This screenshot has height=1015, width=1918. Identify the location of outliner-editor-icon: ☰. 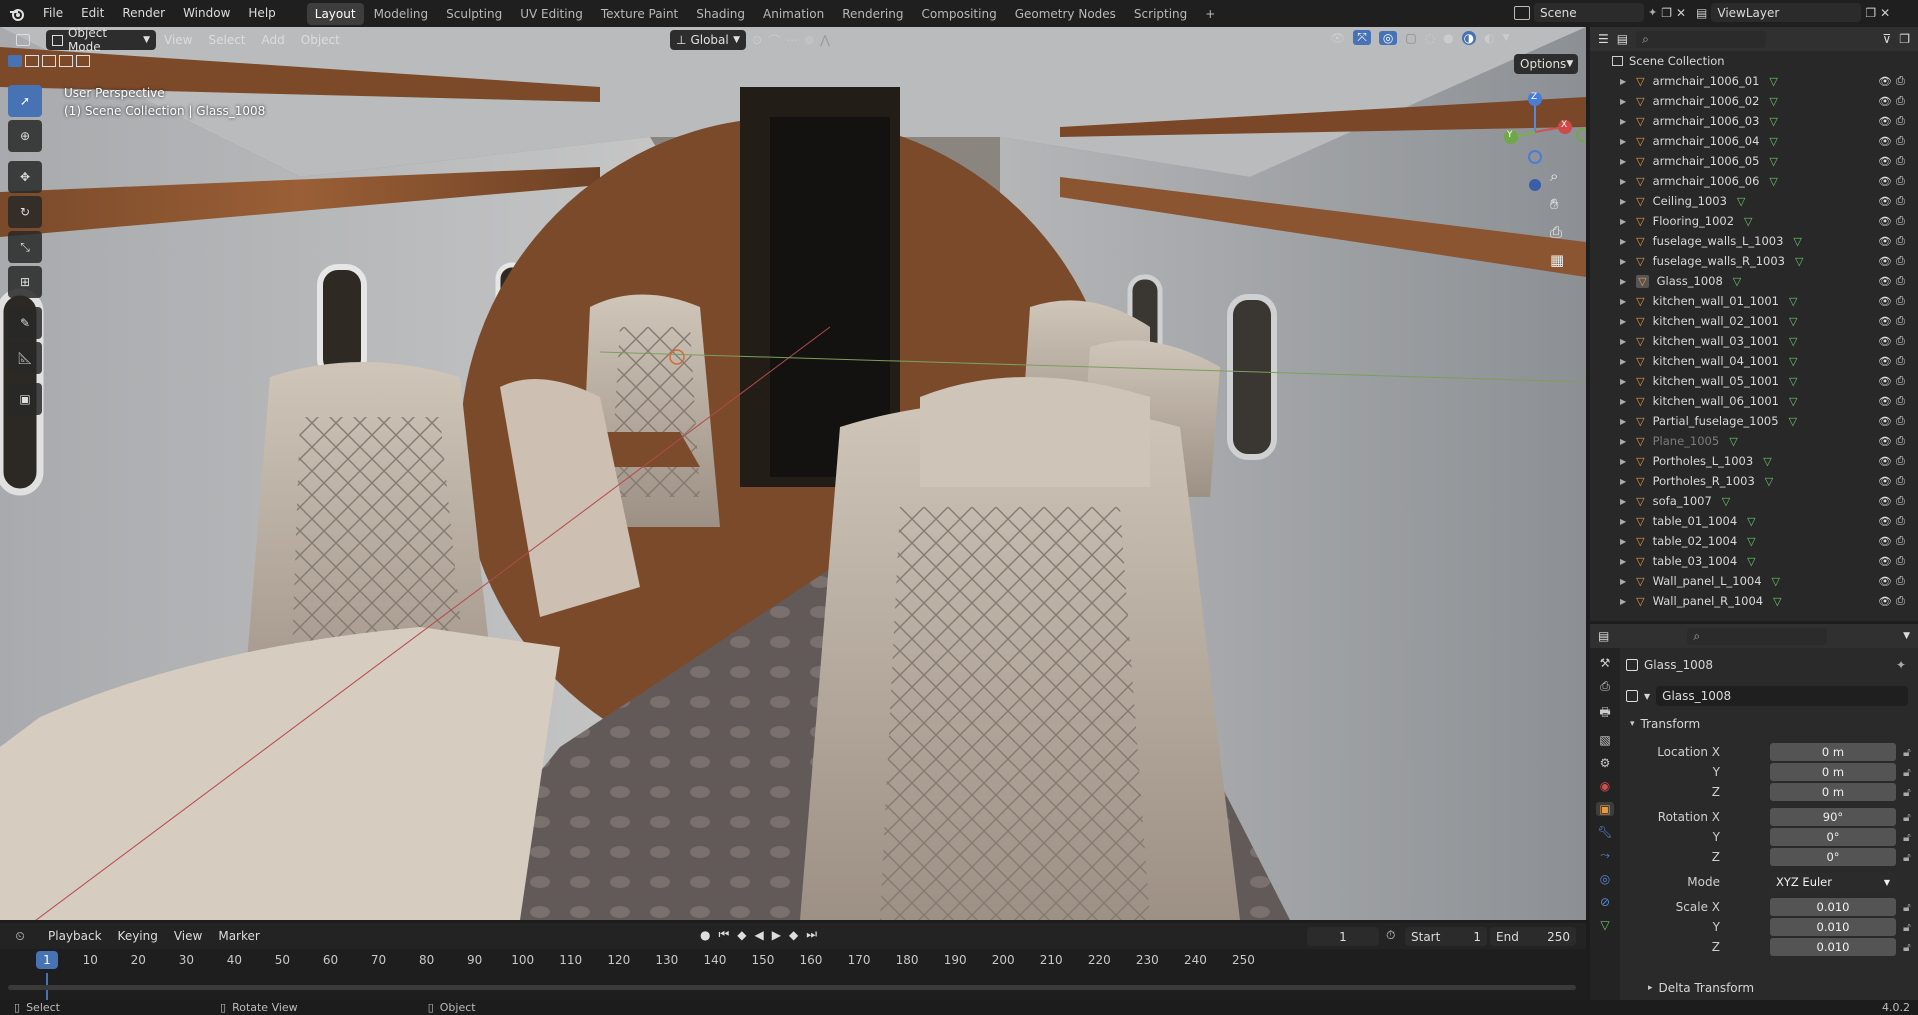
(1603, 39).